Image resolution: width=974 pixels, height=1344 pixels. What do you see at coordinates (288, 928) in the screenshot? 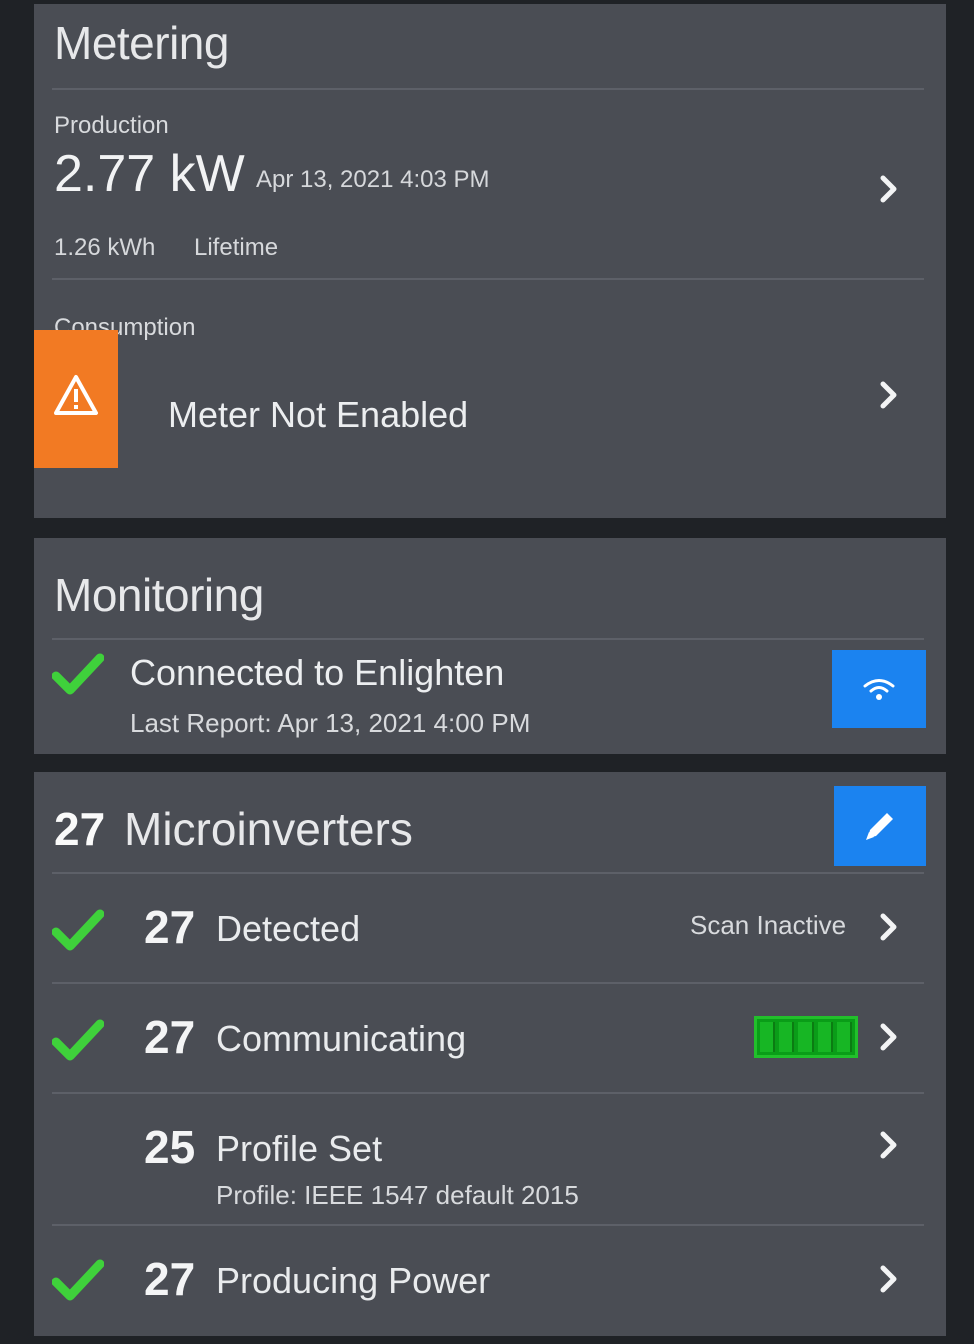
I see `detected-label: Detected` at bounding box center [288, 928].